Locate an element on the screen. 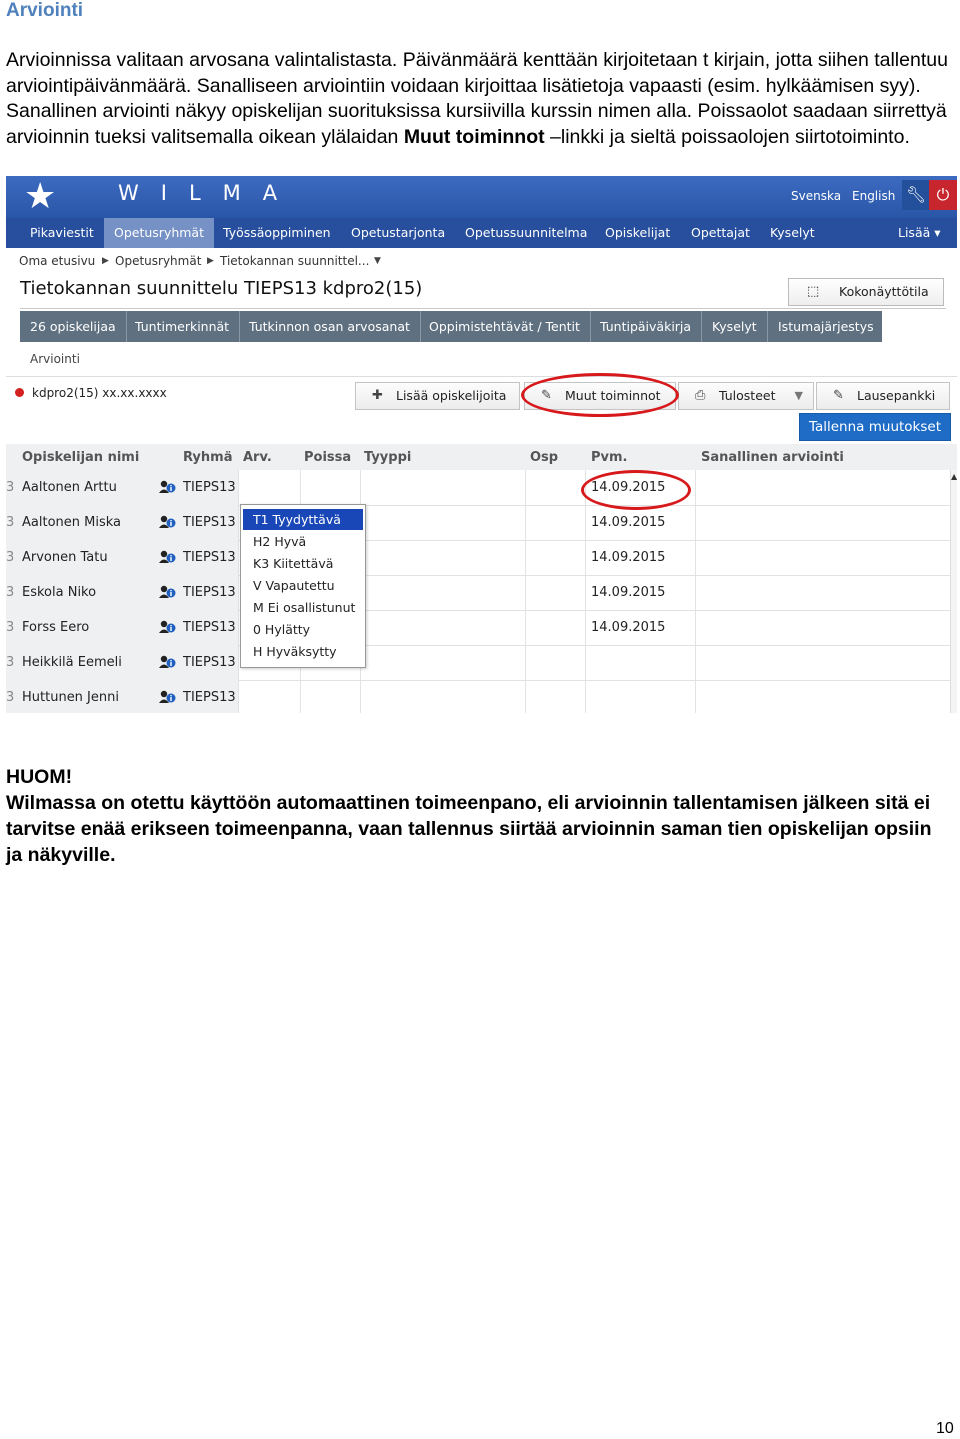 The width and height of the screenshot is (960, 1439). tab-grades: Tutkinnon osan arvosanat is located at coordinates (330, 326).